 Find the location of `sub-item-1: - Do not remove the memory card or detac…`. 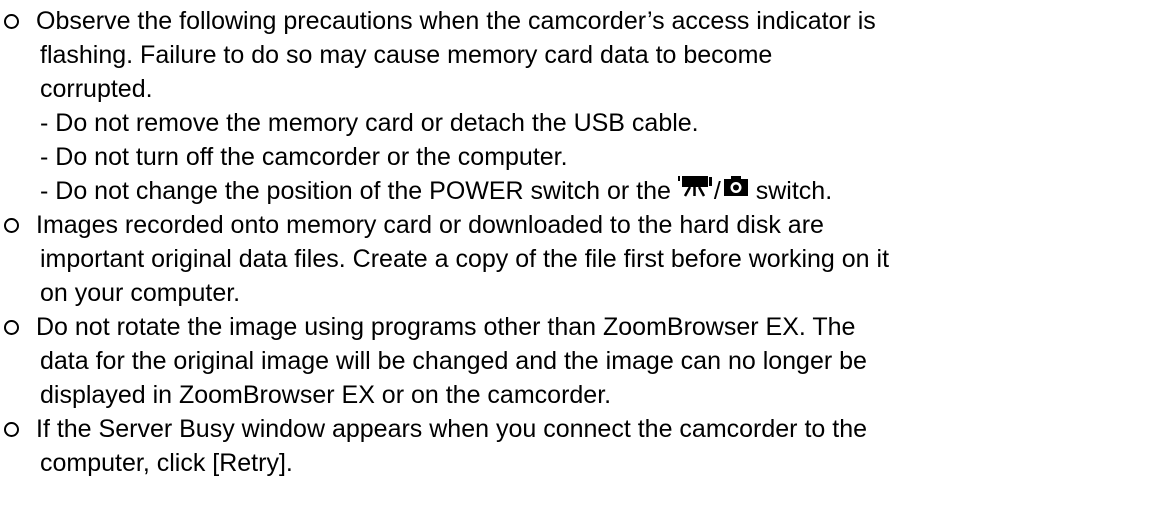

sub-item-1: - Do not remove the memory card or detac… is located at coordinates (369, 123).